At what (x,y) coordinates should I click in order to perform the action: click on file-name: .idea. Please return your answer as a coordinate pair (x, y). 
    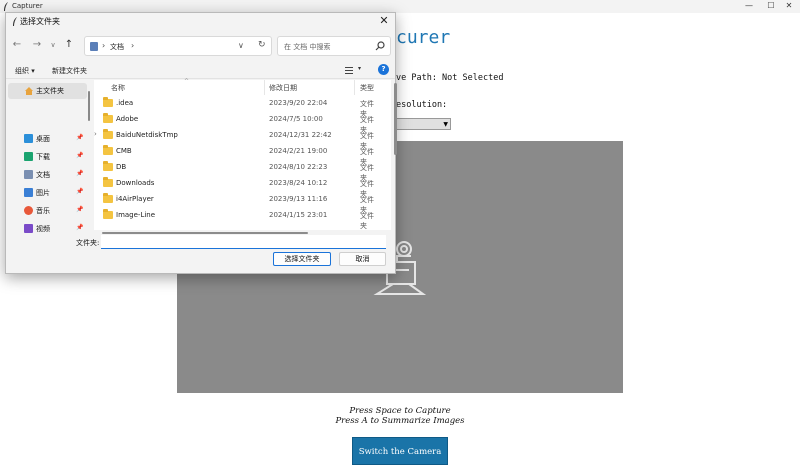
    Looking at the image, I should click on (125, 103).